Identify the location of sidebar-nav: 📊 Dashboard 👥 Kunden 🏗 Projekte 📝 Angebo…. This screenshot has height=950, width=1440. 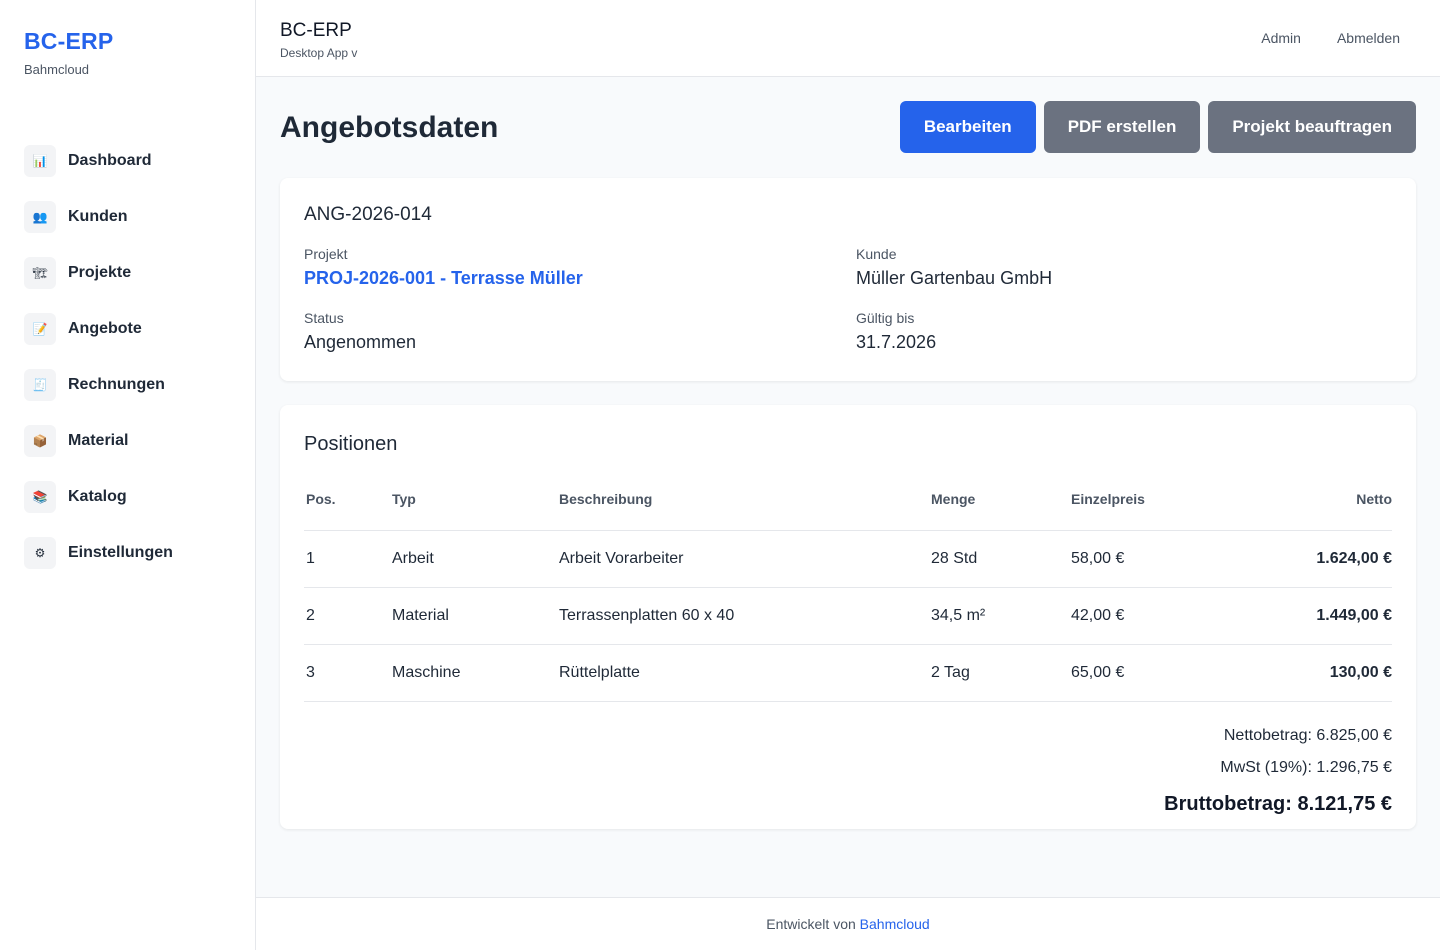
(127, 357).